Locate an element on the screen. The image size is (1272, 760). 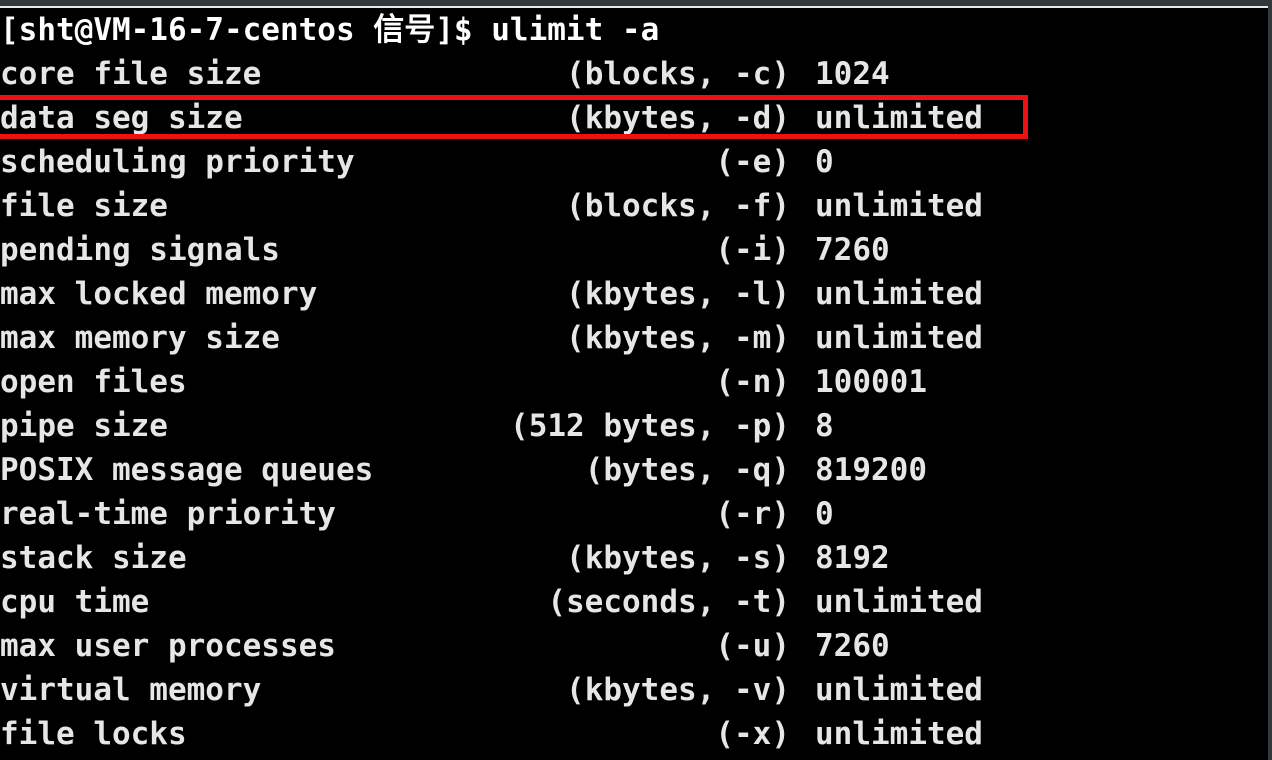
shell-prompt: [sht@VM-16-7-centos 信号]$ is located at coordinates (246, 30).